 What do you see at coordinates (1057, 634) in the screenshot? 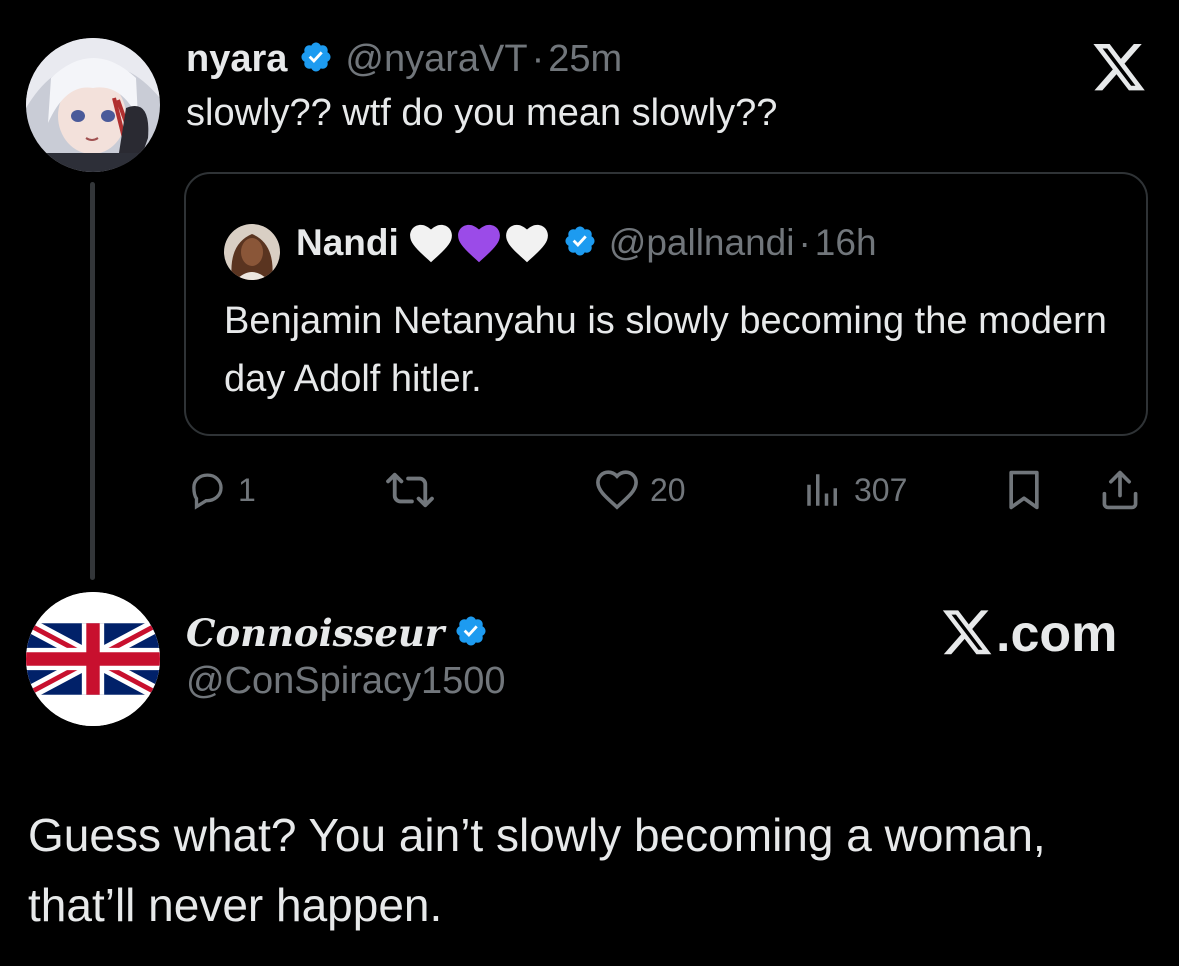
I see `watermark-text: .com` at bounding box center [1057, 634].